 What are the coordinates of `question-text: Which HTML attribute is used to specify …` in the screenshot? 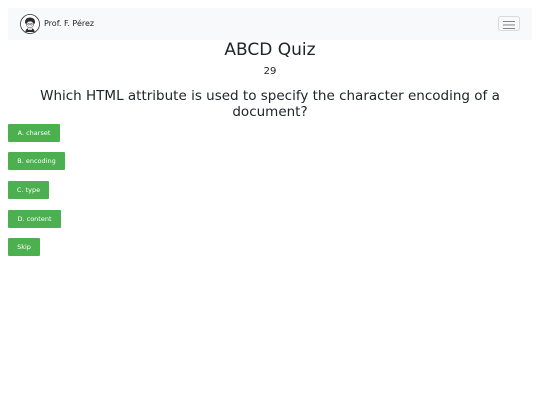 It's located at (270, 104).